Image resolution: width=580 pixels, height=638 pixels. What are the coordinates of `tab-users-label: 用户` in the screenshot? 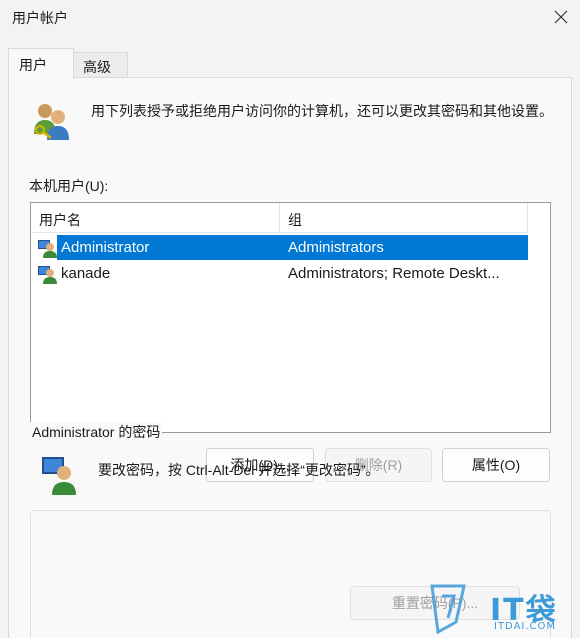 It's located at (33, 65).